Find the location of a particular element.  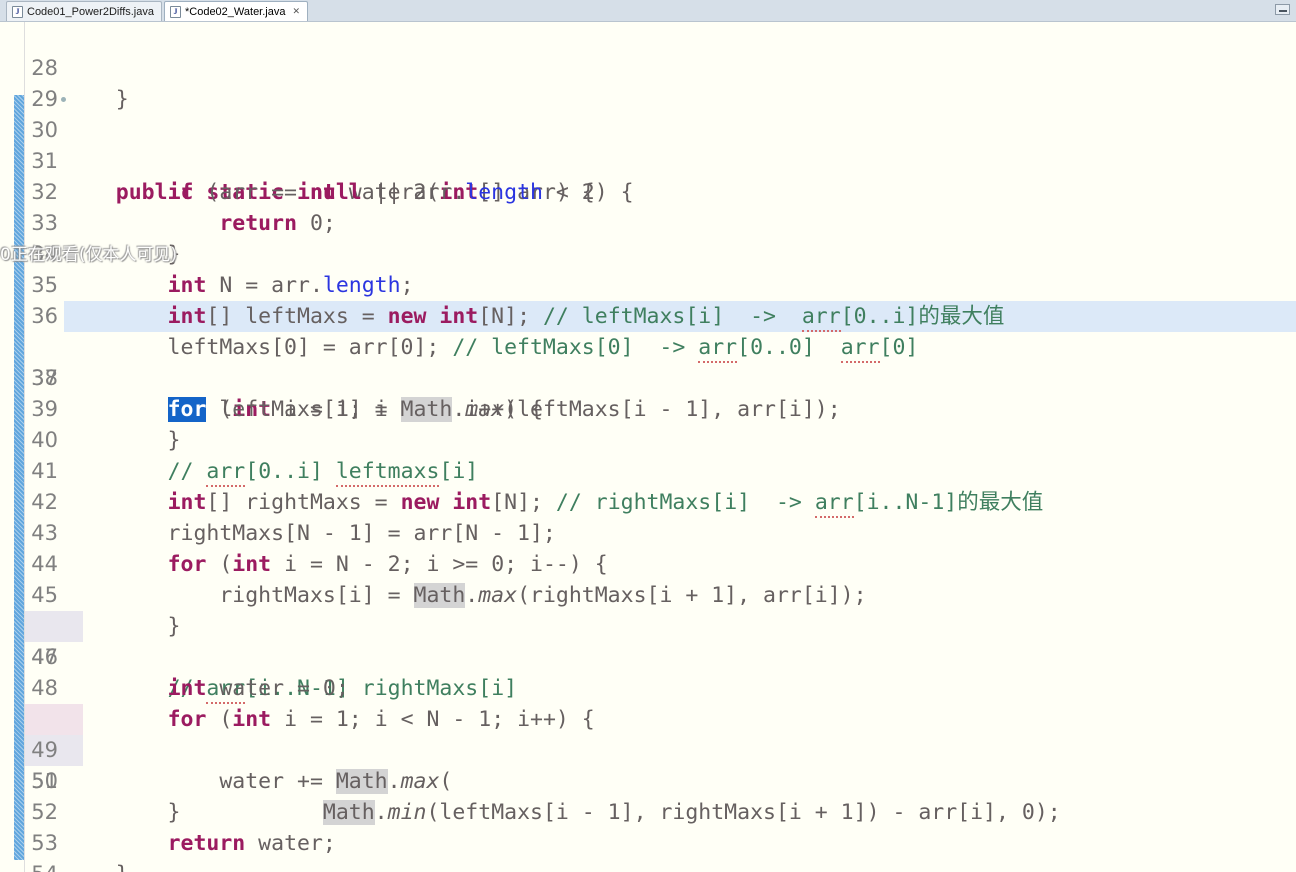

folding-marker-icon is located at coordinates (63, 99).